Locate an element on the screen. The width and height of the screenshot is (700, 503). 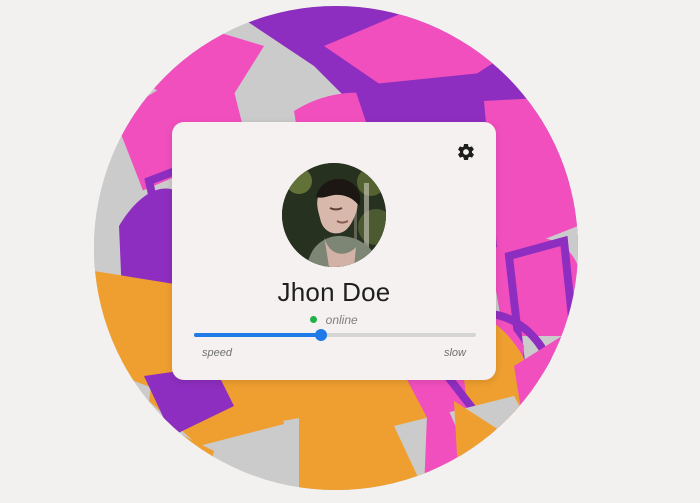
profile-photo is located at coordinates (334, 215).